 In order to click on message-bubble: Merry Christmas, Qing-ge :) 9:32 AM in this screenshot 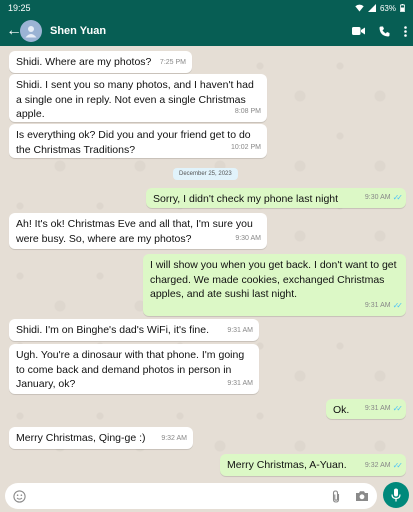, I will do `click(101, 438)`.